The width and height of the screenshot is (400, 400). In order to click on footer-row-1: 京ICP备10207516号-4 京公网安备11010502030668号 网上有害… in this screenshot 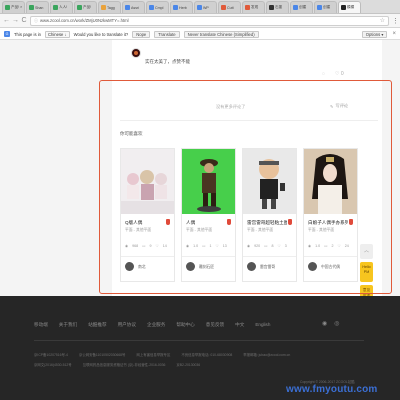, I will do `click(162, 354)`.